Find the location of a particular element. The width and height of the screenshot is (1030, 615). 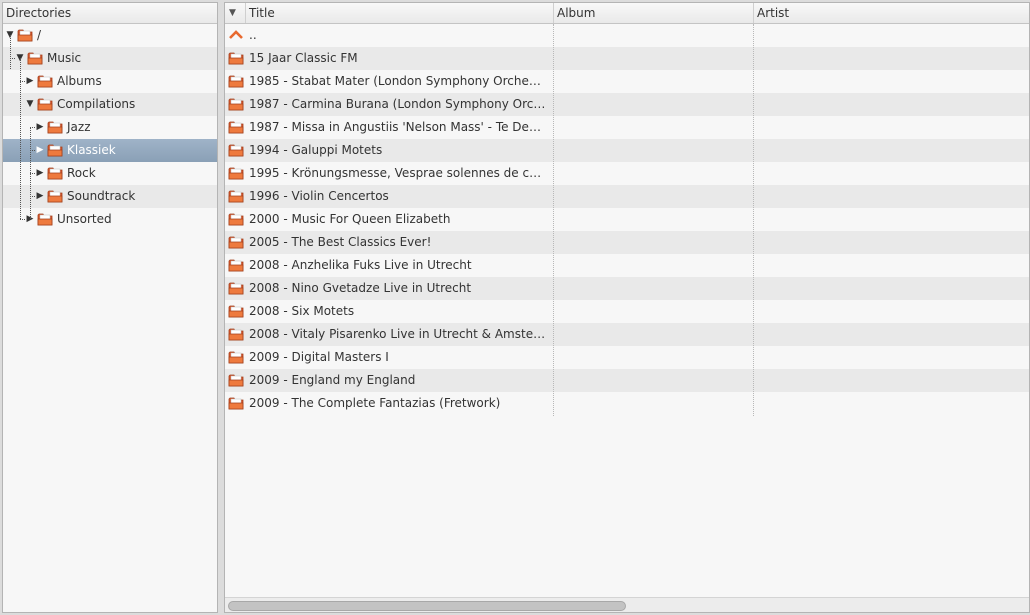

title-cell: .. is located at coordinates (253, 35).